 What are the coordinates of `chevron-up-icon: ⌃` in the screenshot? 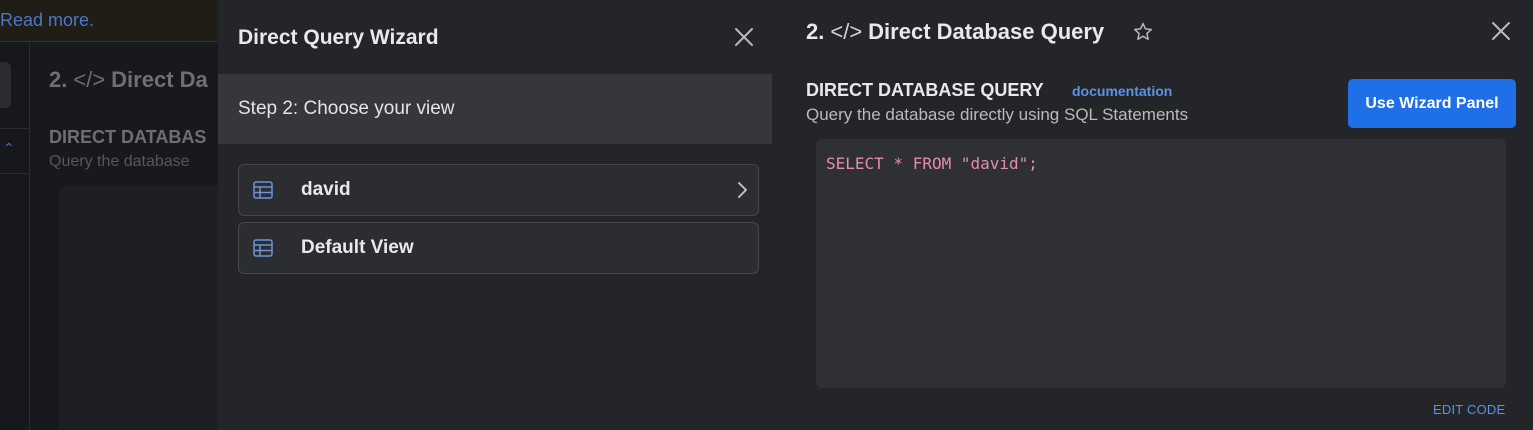 It's located at (9, 148).